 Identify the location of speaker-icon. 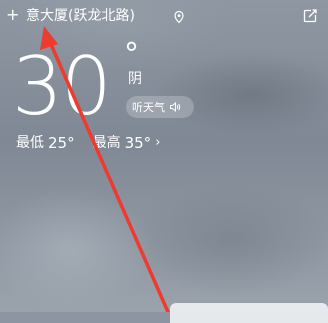
(175, 107).